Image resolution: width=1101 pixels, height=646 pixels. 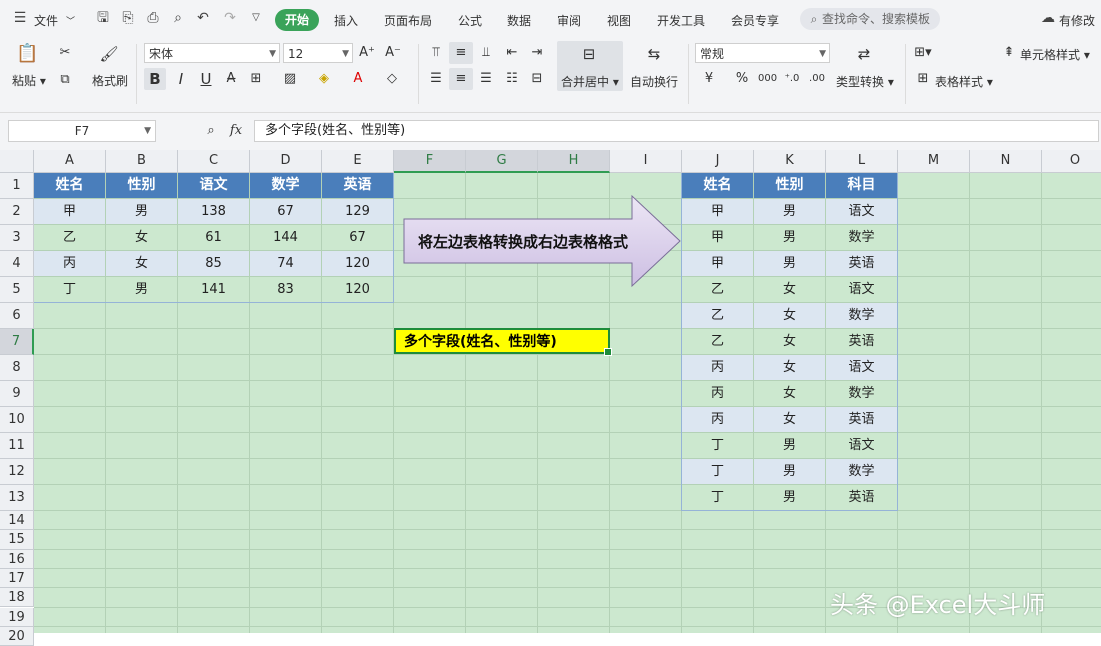 What do you see at coordinates (17, 617) in the screenshot?
I see `row-header-19: 19` at bounding box center [17, 617].